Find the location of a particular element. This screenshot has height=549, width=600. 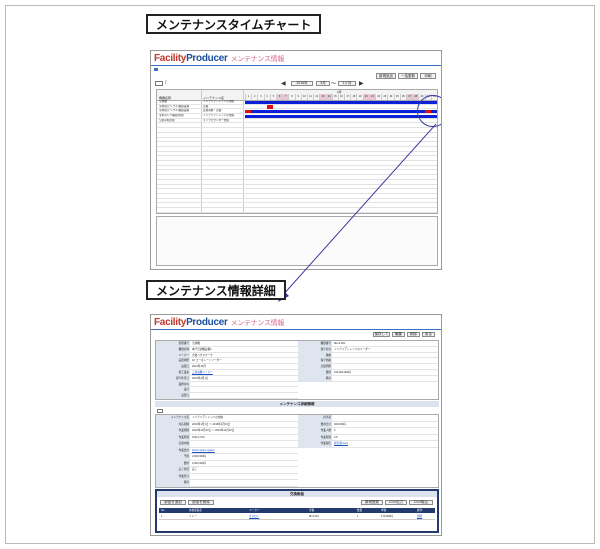

bulk-update-button: 一括更新 is located at coordinates (408, 76).